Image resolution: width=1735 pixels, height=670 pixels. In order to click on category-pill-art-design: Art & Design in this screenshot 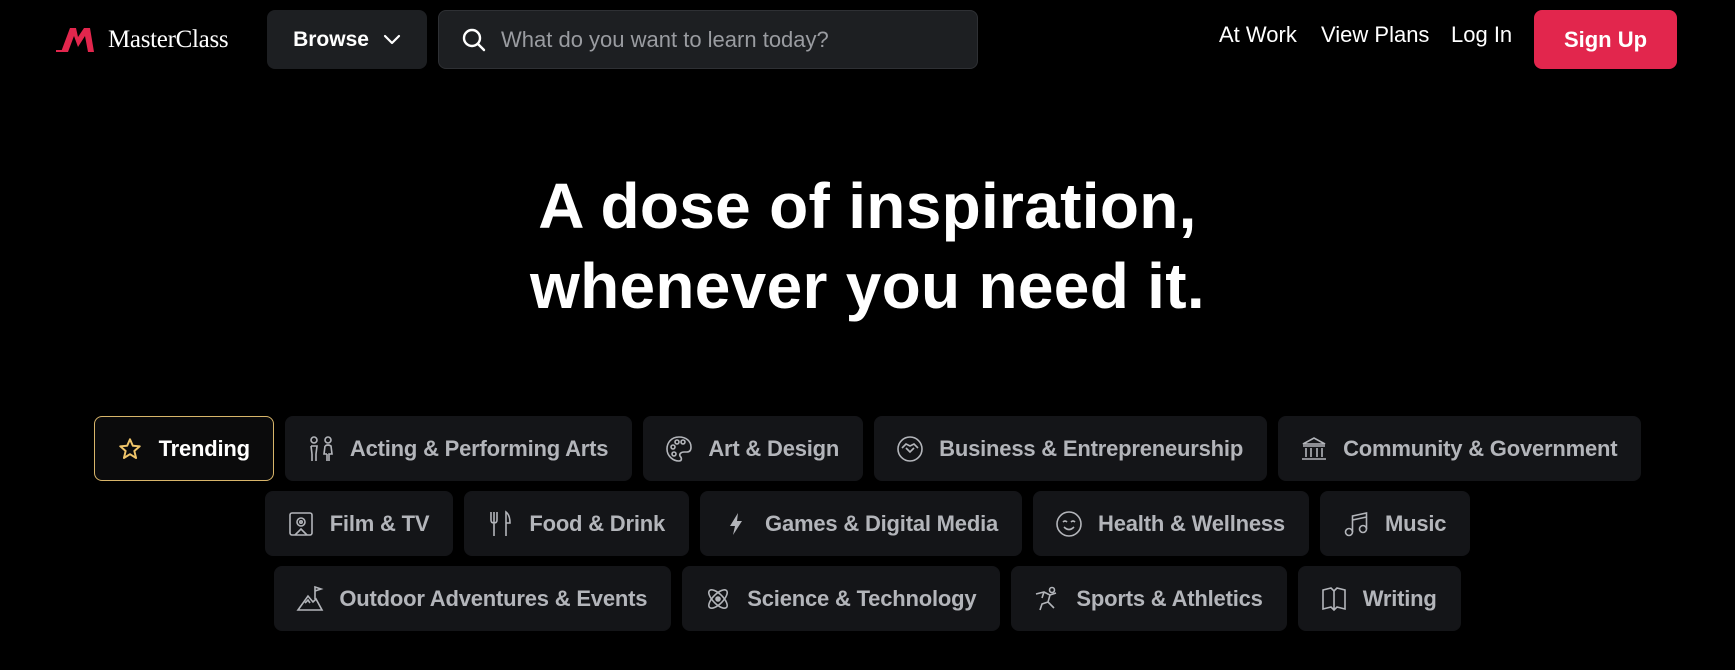, I will do `click(753, 448)`.